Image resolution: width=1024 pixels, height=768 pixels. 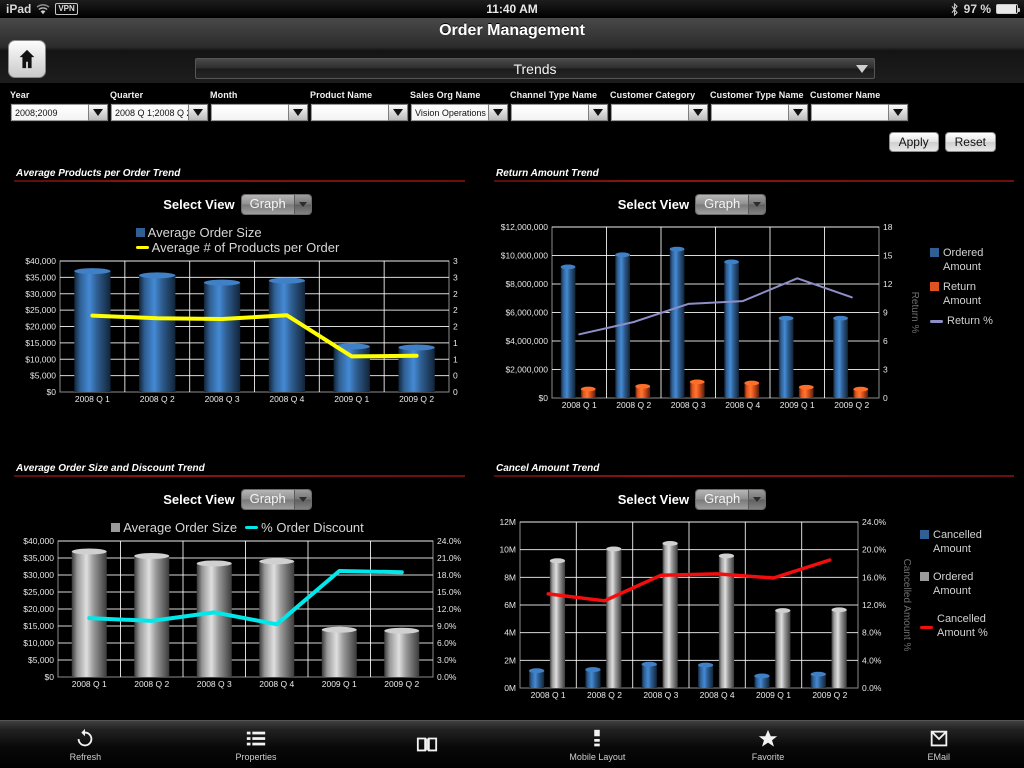 I want to click on toolbar-item-bookmarks, so click(x=426, y=745).